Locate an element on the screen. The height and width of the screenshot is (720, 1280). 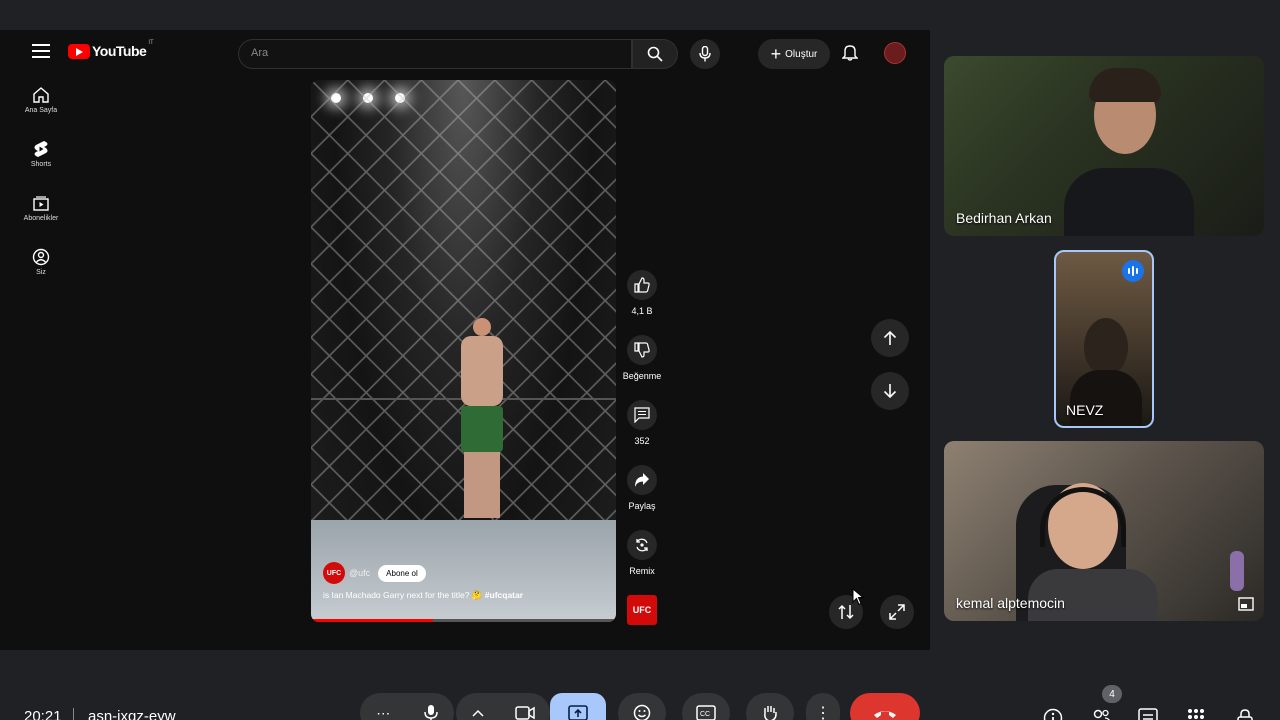
participant-name: kemal alptemocin is located at coordinates (1010, 603).